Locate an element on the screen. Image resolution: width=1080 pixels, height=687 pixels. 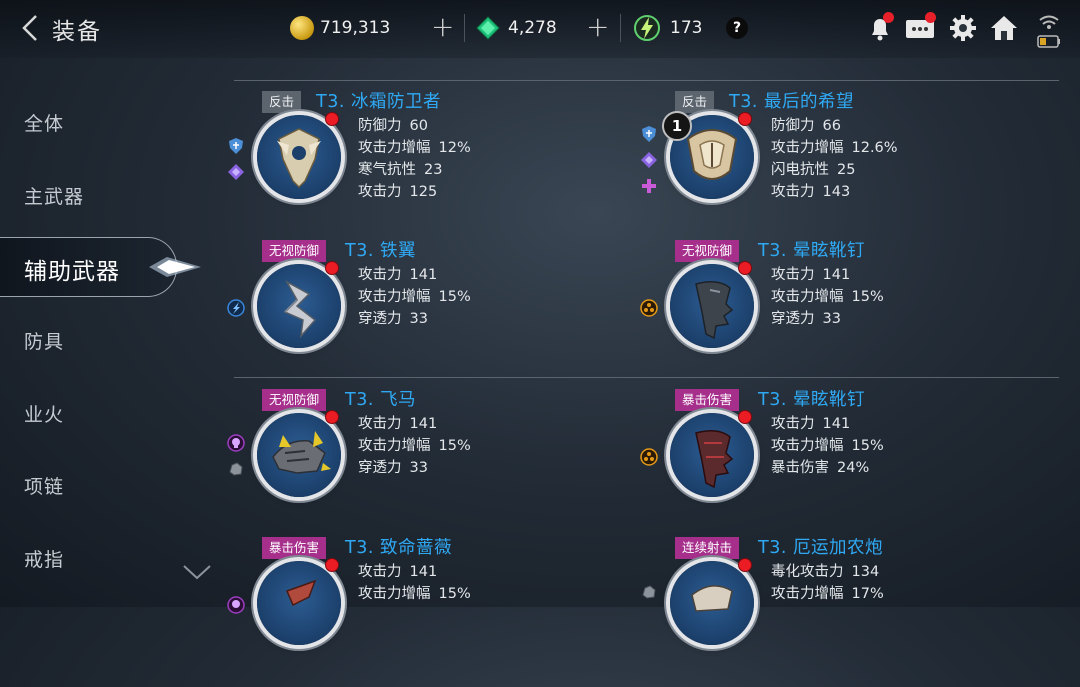
nav-item-ring: 戒指 is located at coordinates (44, 558).